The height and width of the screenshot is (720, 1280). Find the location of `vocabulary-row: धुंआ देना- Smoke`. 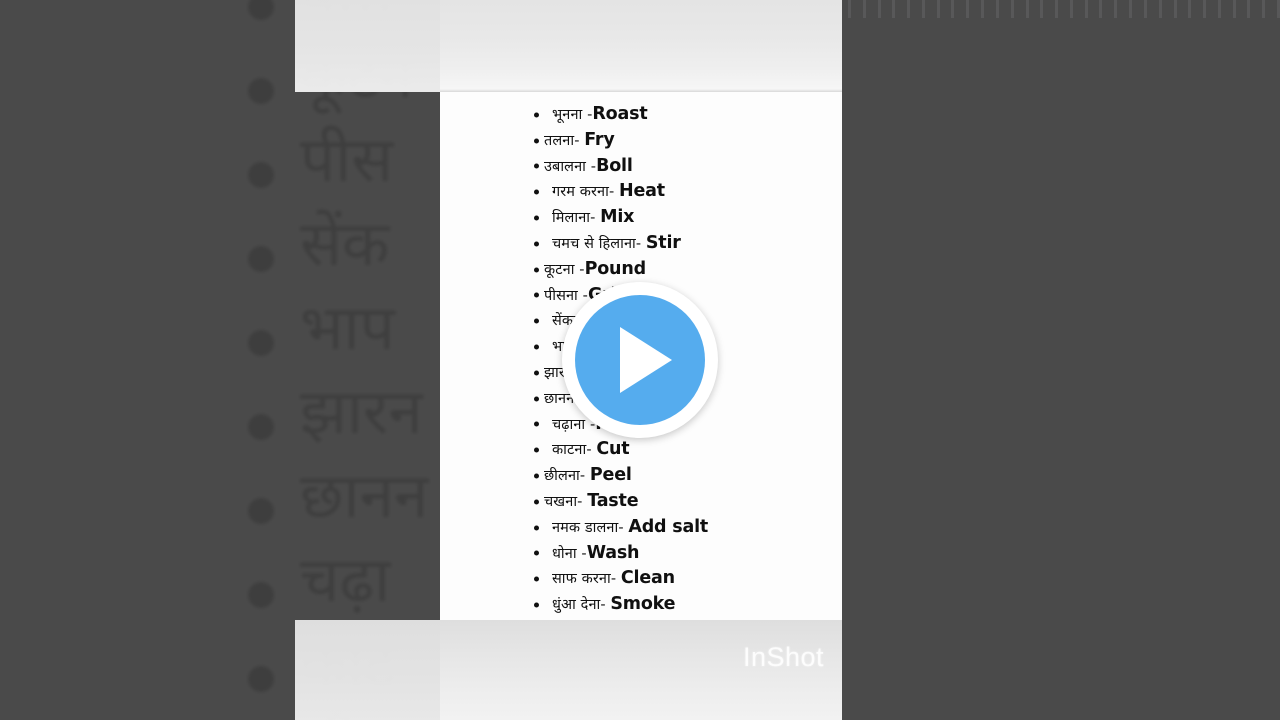

vocabulary-row: धुंआ देना- Smoke is located at coordinates (641, 605).